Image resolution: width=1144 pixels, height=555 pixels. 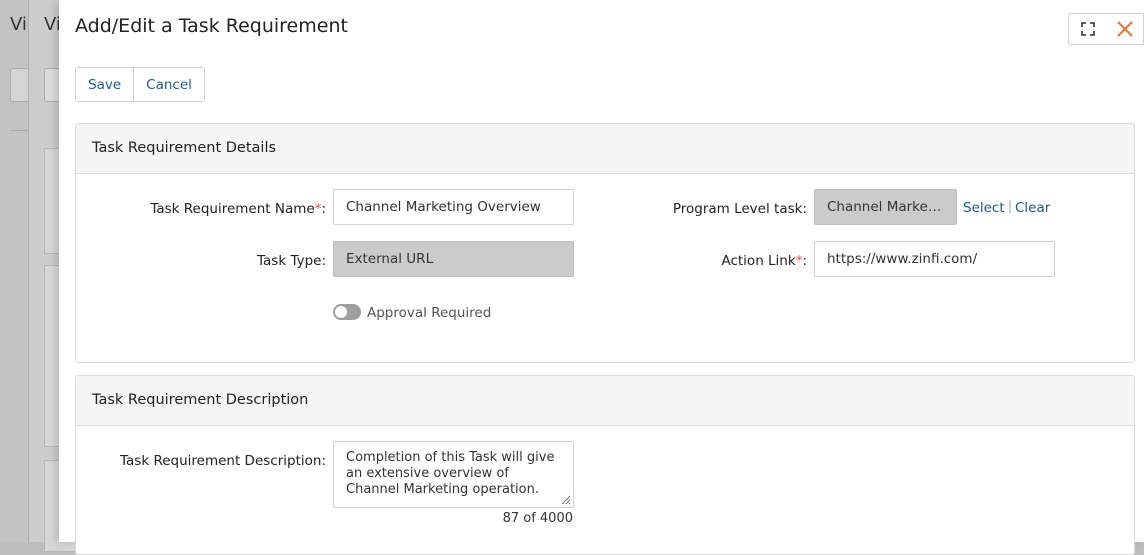 What do you see at coordinates (764, 261) in the screenshot?
I see `action-link-label: Action Link*:` at bounding box center [764, 261].